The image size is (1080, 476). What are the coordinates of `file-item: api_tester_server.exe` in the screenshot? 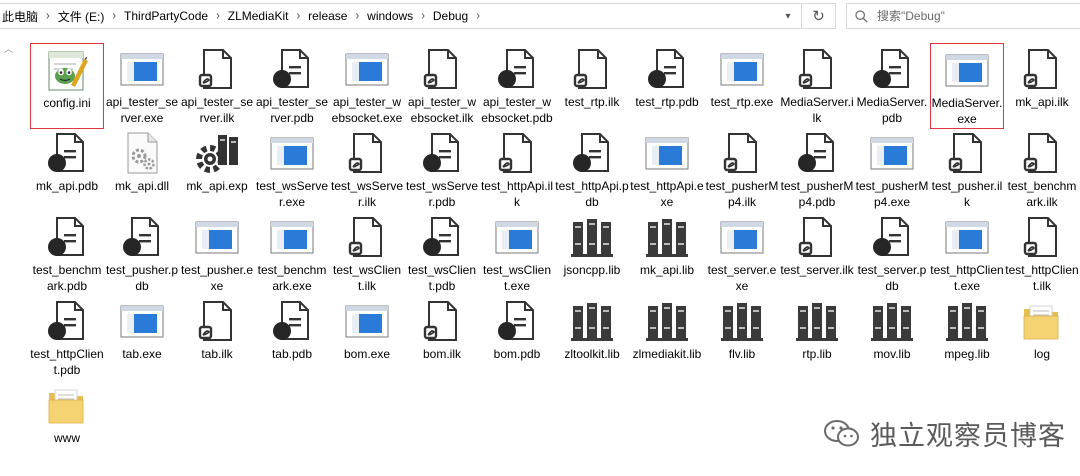 It's located at (142, 86).